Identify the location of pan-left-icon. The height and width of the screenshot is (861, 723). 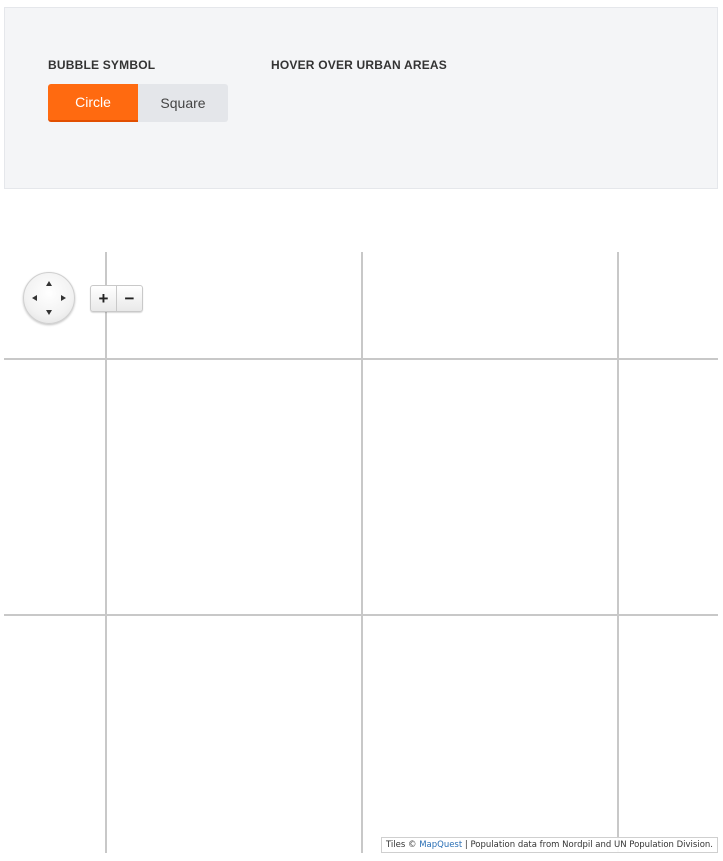
(34, 298).